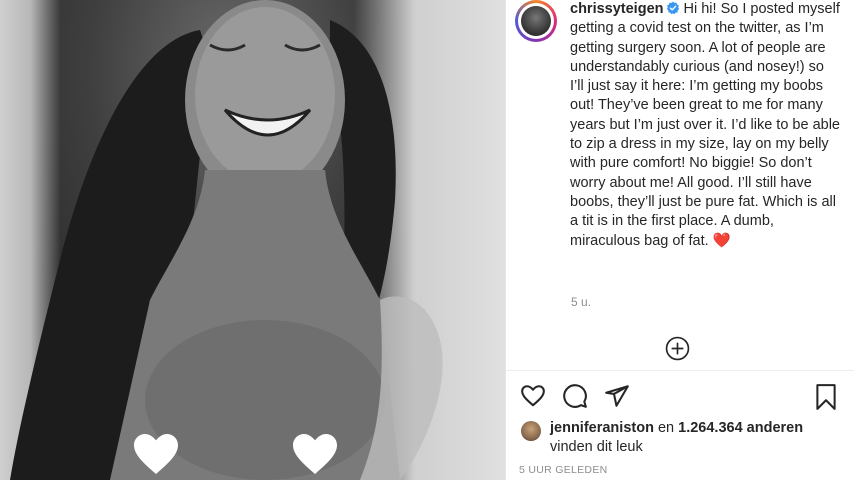 This screenshot has height=480, width=854. I want to click on username-link: chrissyteigen, so click(617, 9).